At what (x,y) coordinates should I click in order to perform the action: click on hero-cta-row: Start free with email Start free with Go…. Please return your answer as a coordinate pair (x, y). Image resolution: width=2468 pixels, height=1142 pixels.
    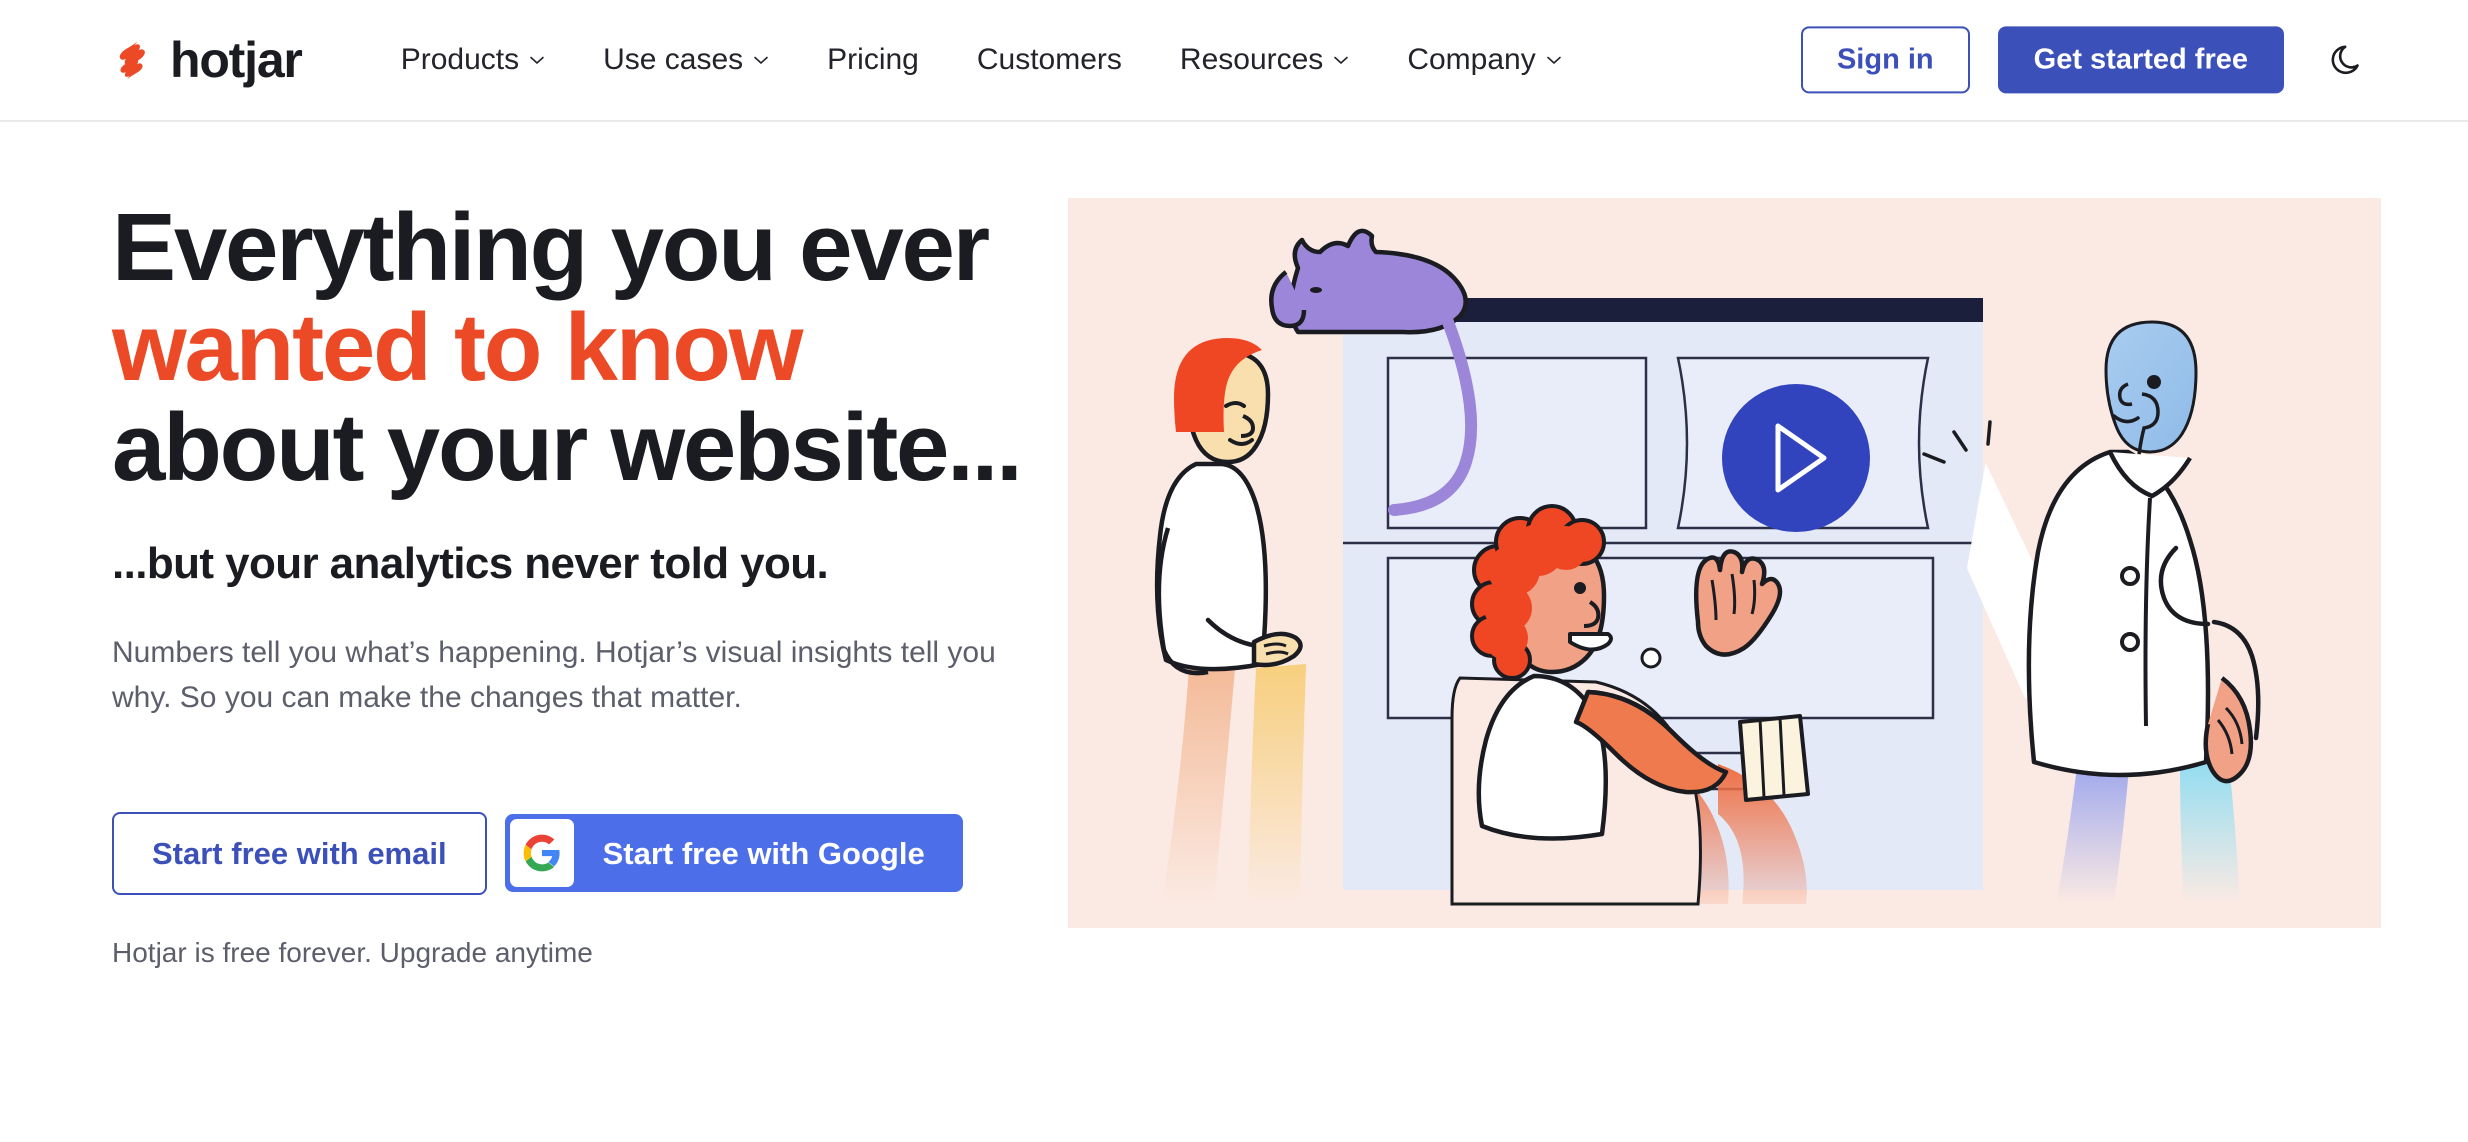
    Looking at the image, I should click on (576, 853).